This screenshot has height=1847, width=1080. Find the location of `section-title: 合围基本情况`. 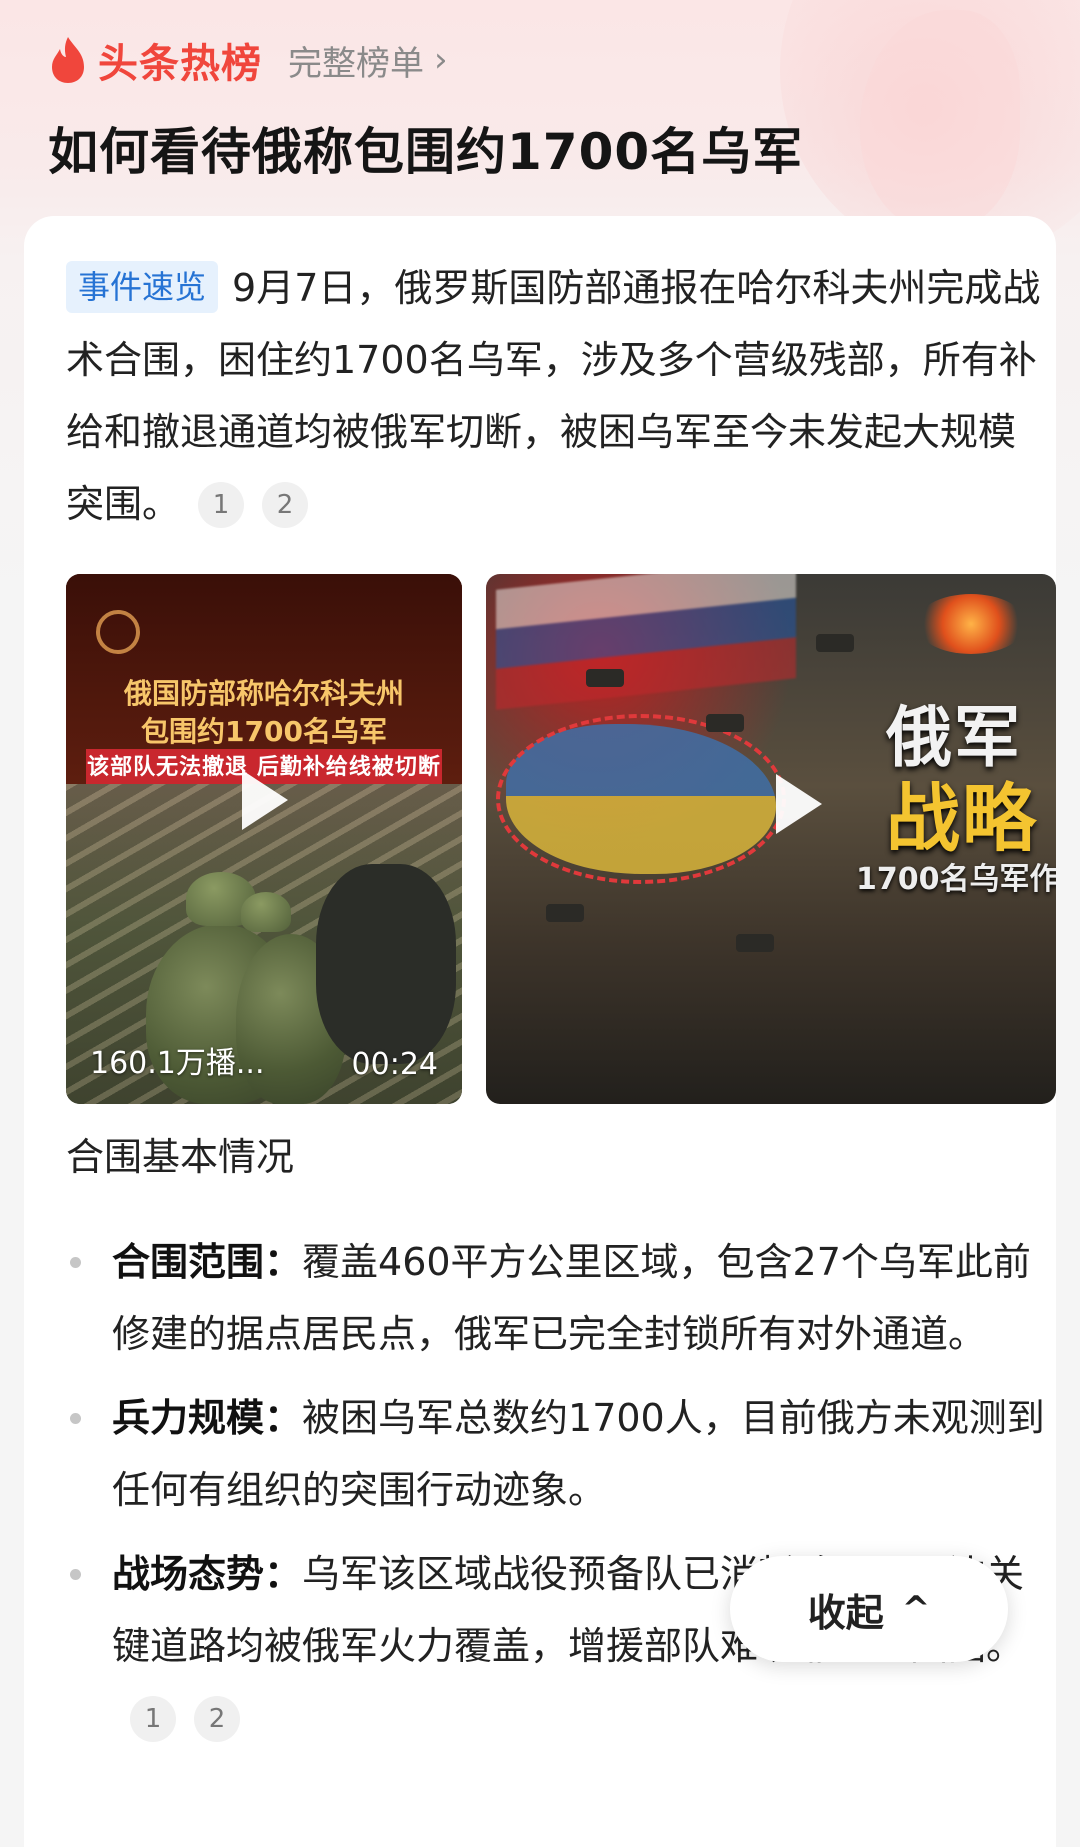

section-title: 合围基本情况 is located at coordinates (180, 1157).